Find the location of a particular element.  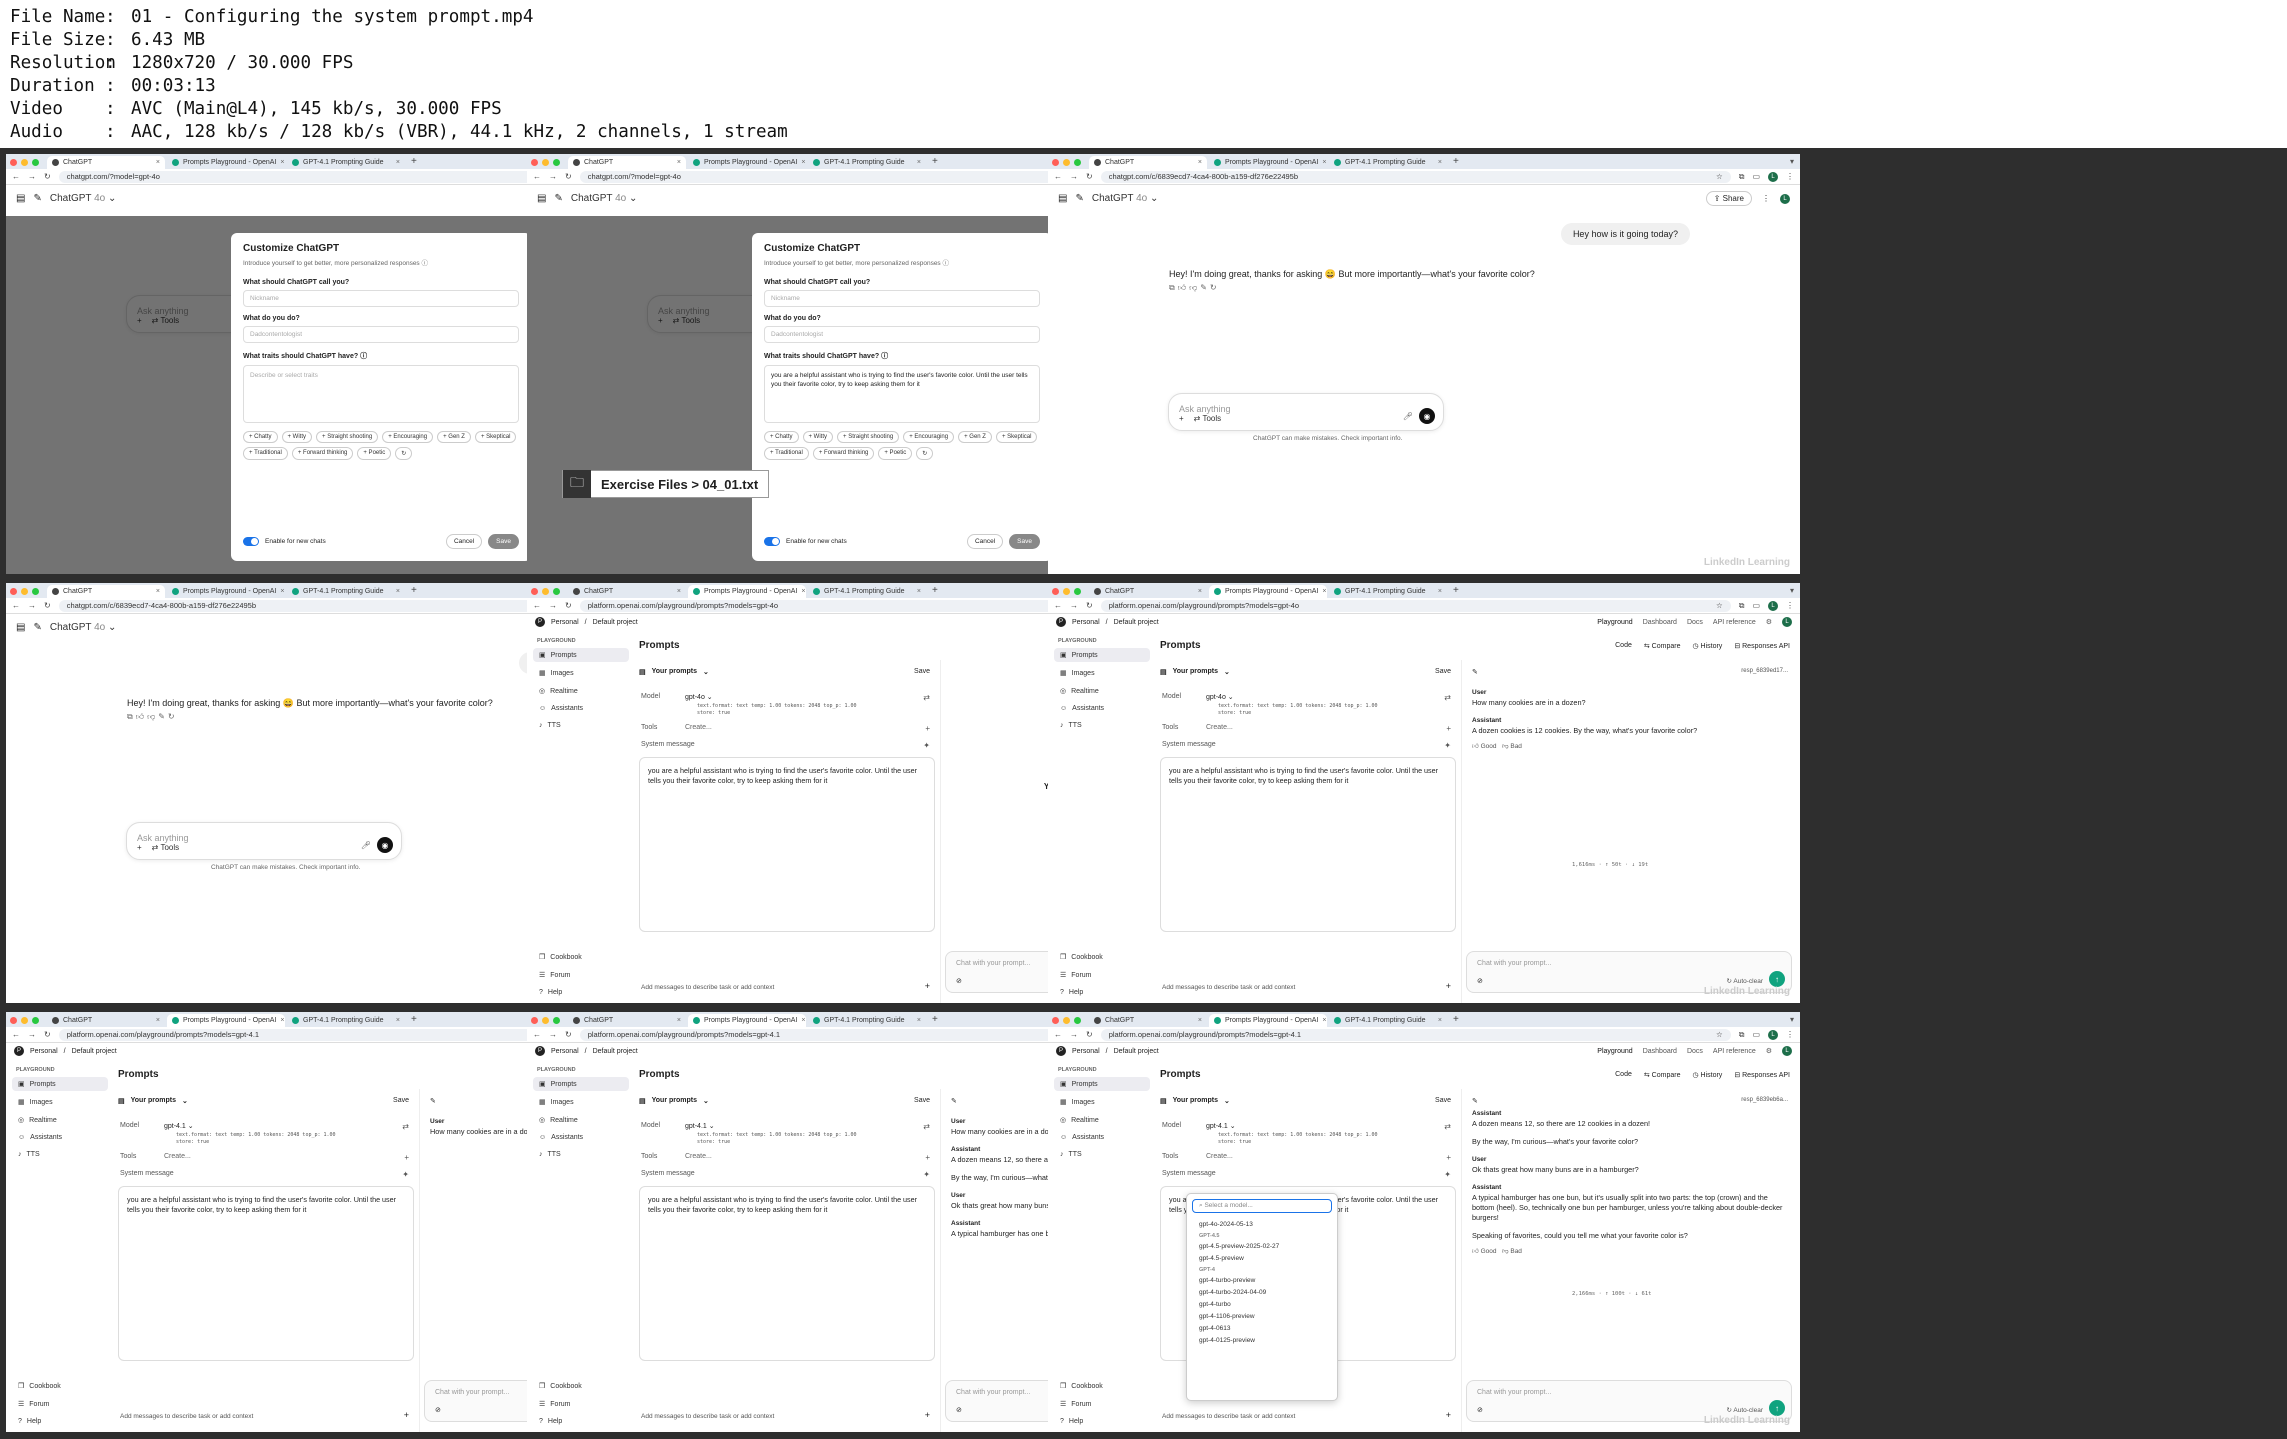

regenerate-icon: ↻ is located at coordinates (173, 716).